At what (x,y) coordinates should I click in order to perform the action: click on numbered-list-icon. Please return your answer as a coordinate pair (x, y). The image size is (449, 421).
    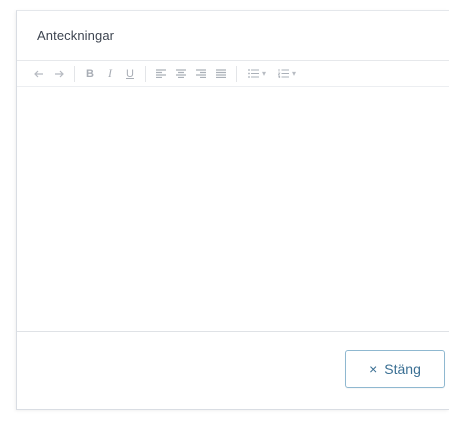
    Looking at the image, I should click on (283, 73).